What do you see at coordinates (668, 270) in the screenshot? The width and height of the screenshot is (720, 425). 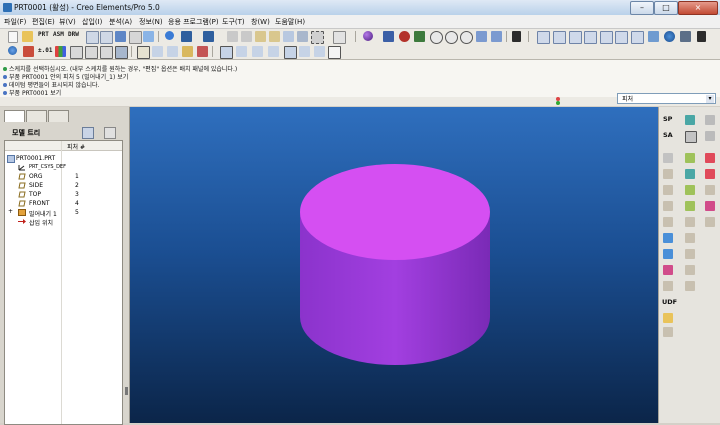 I see `text-tool-icon` at bounding box center [668, 270].